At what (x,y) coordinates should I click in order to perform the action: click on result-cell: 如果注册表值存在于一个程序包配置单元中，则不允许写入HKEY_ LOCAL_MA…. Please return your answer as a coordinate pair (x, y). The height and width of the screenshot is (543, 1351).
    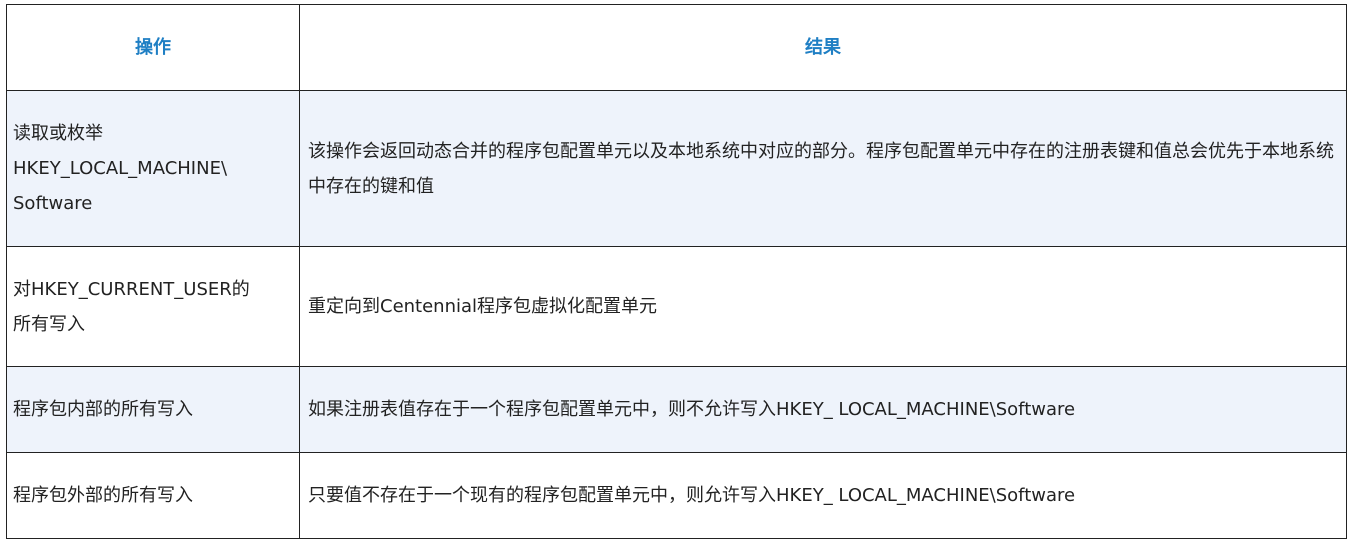
    Looking at the image, I should click on (823, 409).